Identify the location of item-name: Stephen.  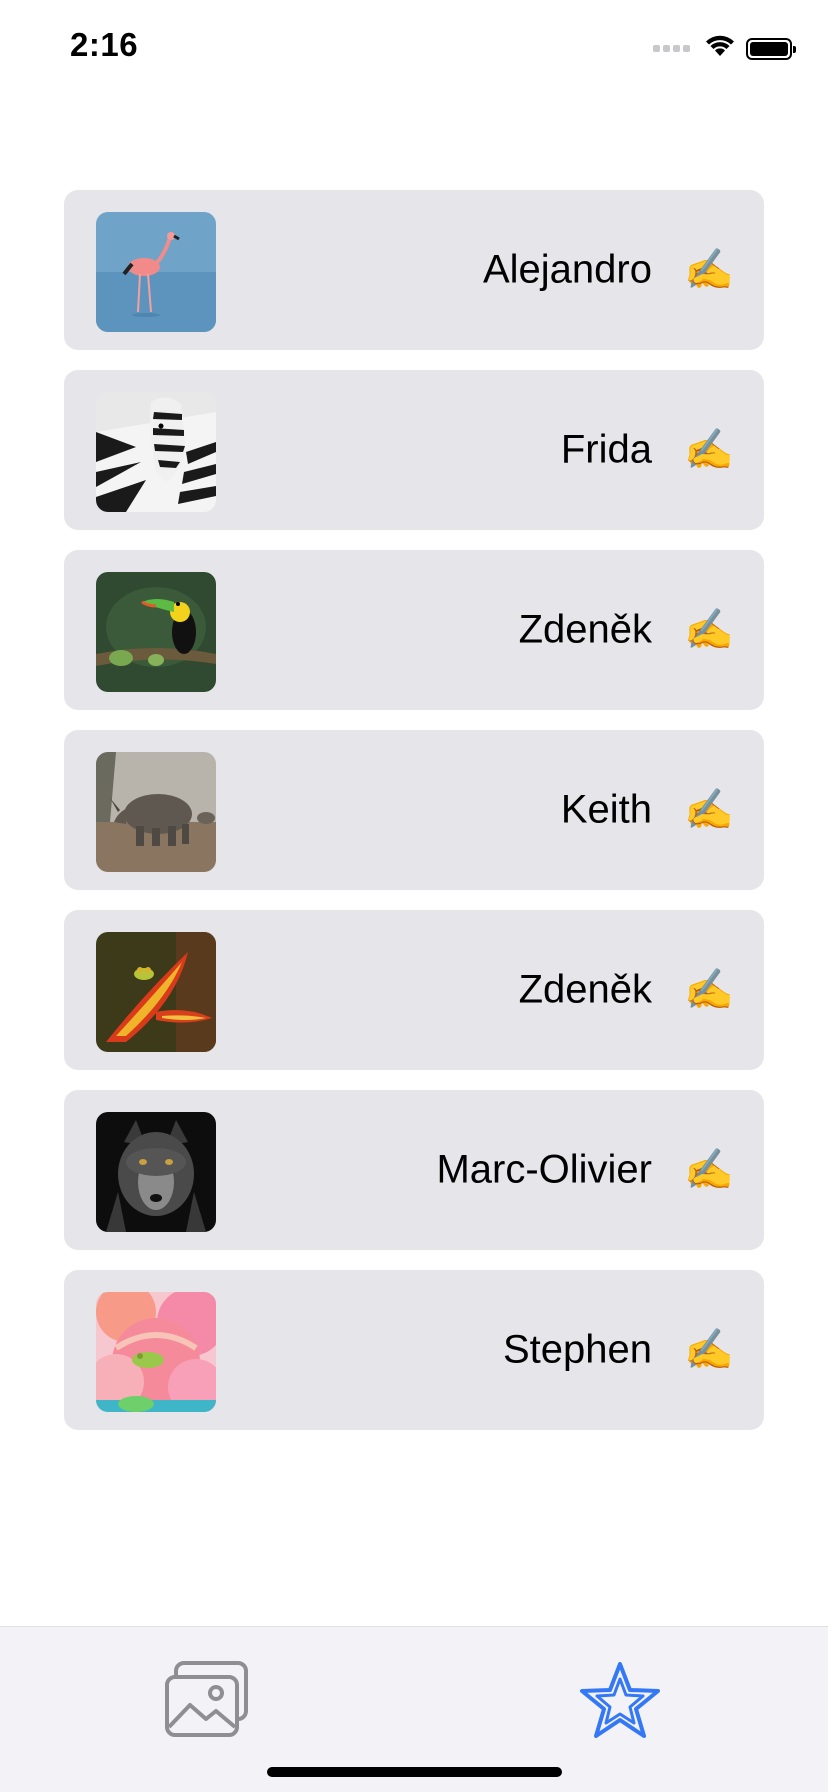
(577, 1349).